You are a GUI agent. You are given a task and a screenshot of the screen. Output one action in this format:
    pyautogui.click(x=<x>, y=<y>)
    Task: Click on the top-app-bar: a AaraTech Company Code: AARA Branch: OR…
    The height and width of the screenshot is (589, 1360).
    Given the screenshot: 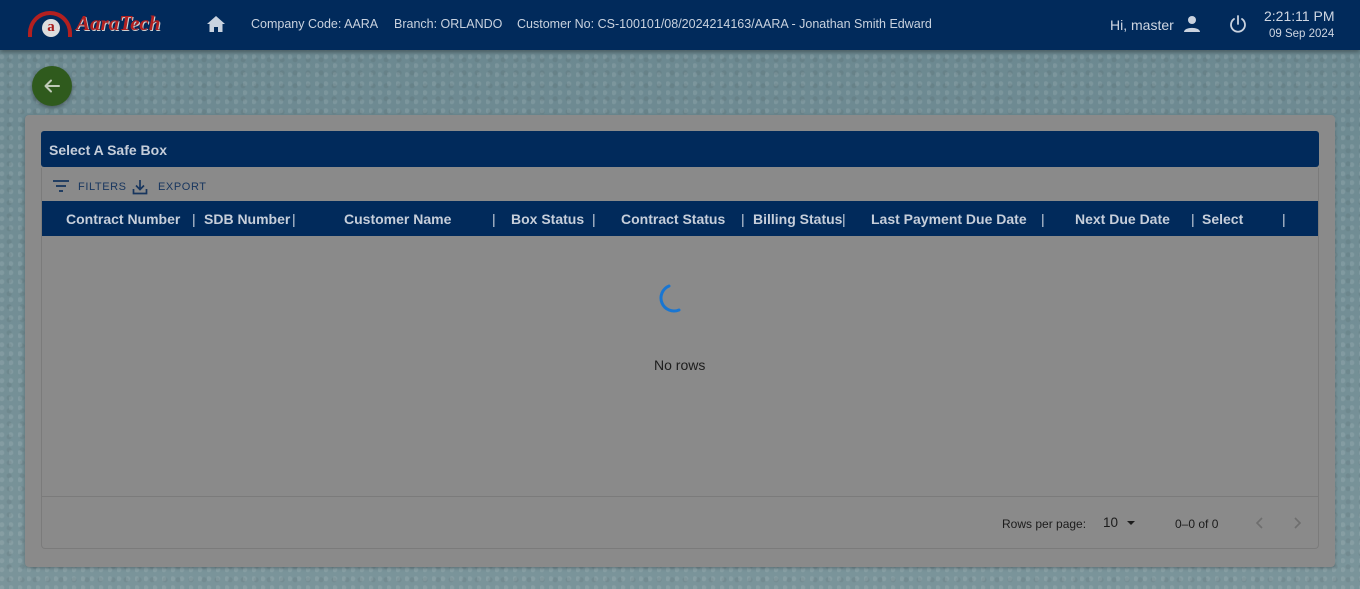 What is the action you would take?
    pyautogui.click(x=680, y=25)
    